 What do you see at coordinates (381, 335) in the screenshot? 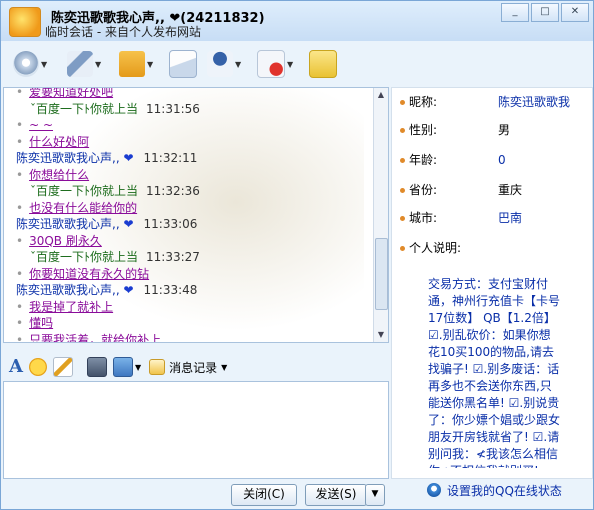
I see `scroll-down-arrow-icon: ▼` at bounding box center [381, 335].